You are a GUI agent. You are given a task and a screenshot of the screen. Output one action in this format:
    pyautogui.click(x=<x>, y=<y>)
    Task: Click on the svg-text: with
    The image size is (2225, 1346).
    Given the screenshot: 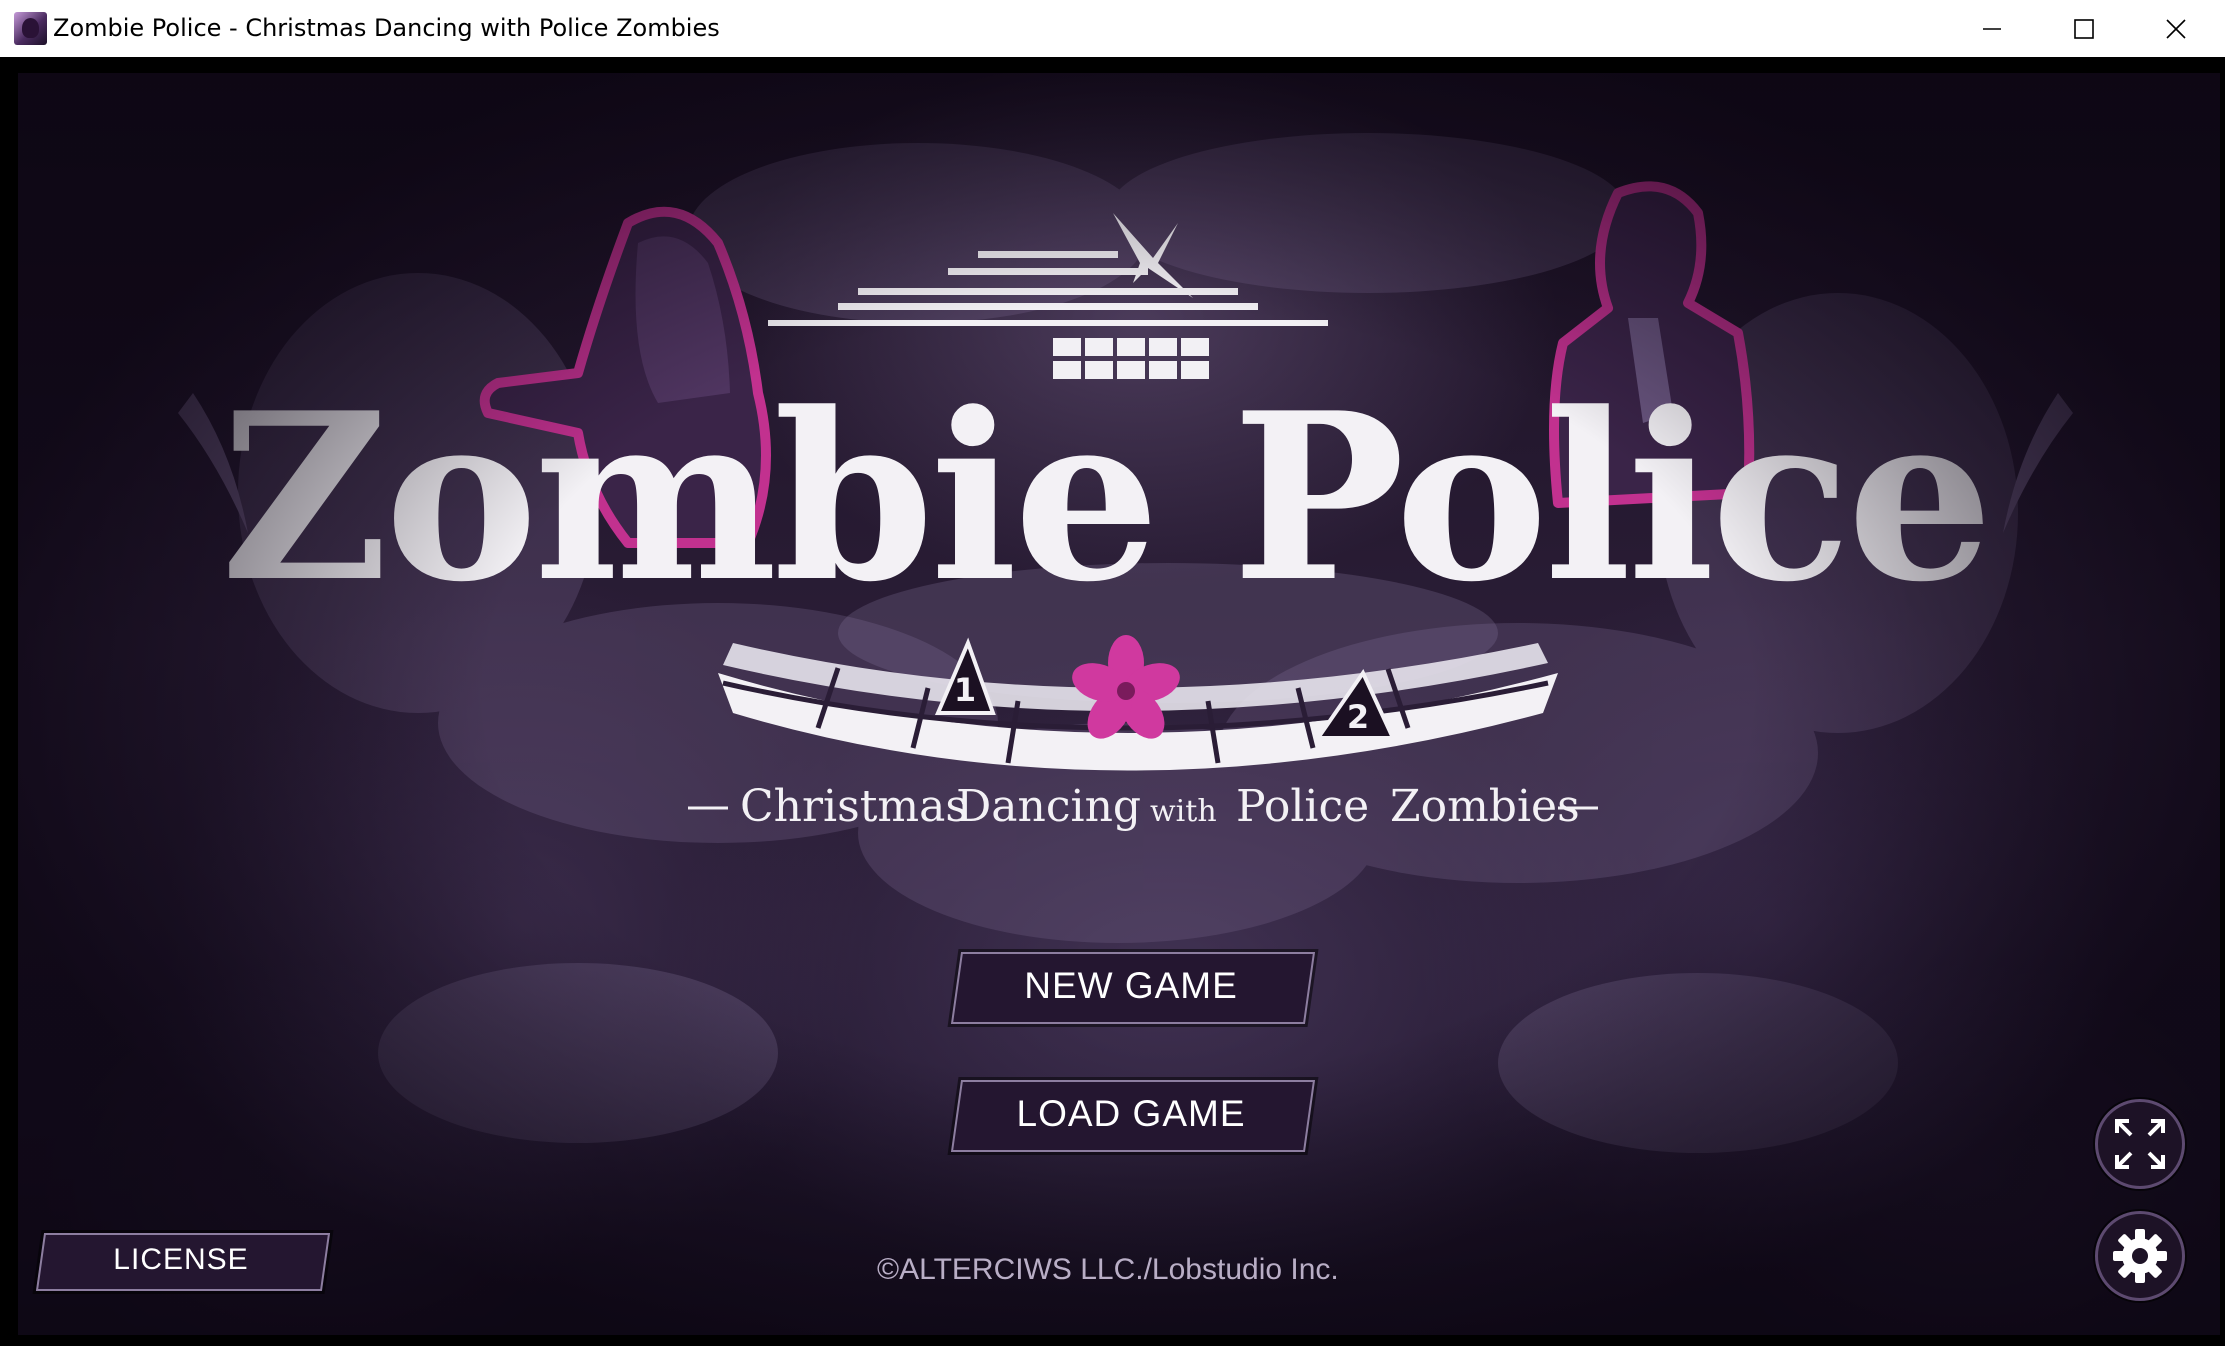 What is the action you would take?
    pyautogui.click(x=1183, y=811)
    